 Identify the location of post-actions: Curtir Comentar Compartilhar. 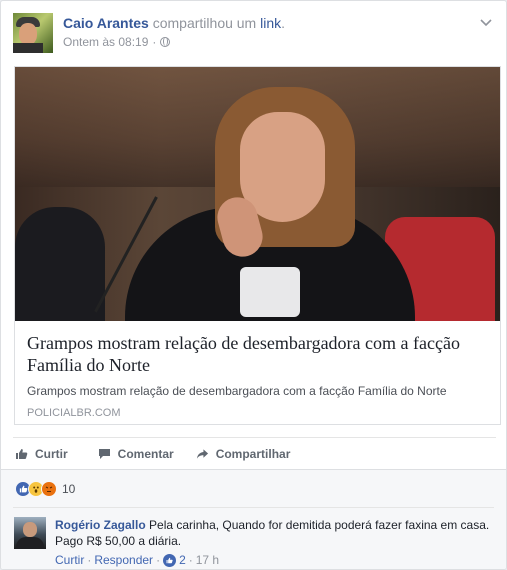
(254, 453).